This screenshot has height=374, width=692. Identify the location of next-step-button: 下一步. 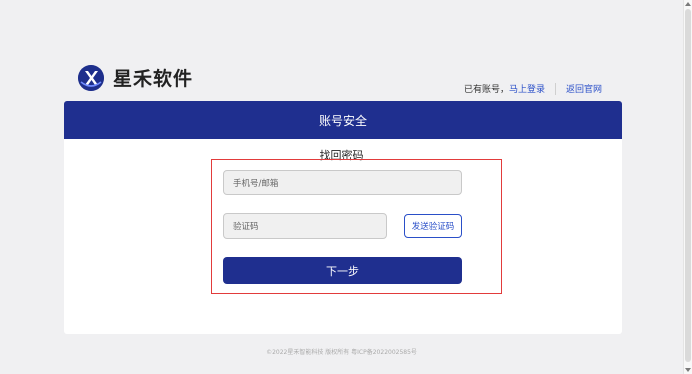
(342, 270).